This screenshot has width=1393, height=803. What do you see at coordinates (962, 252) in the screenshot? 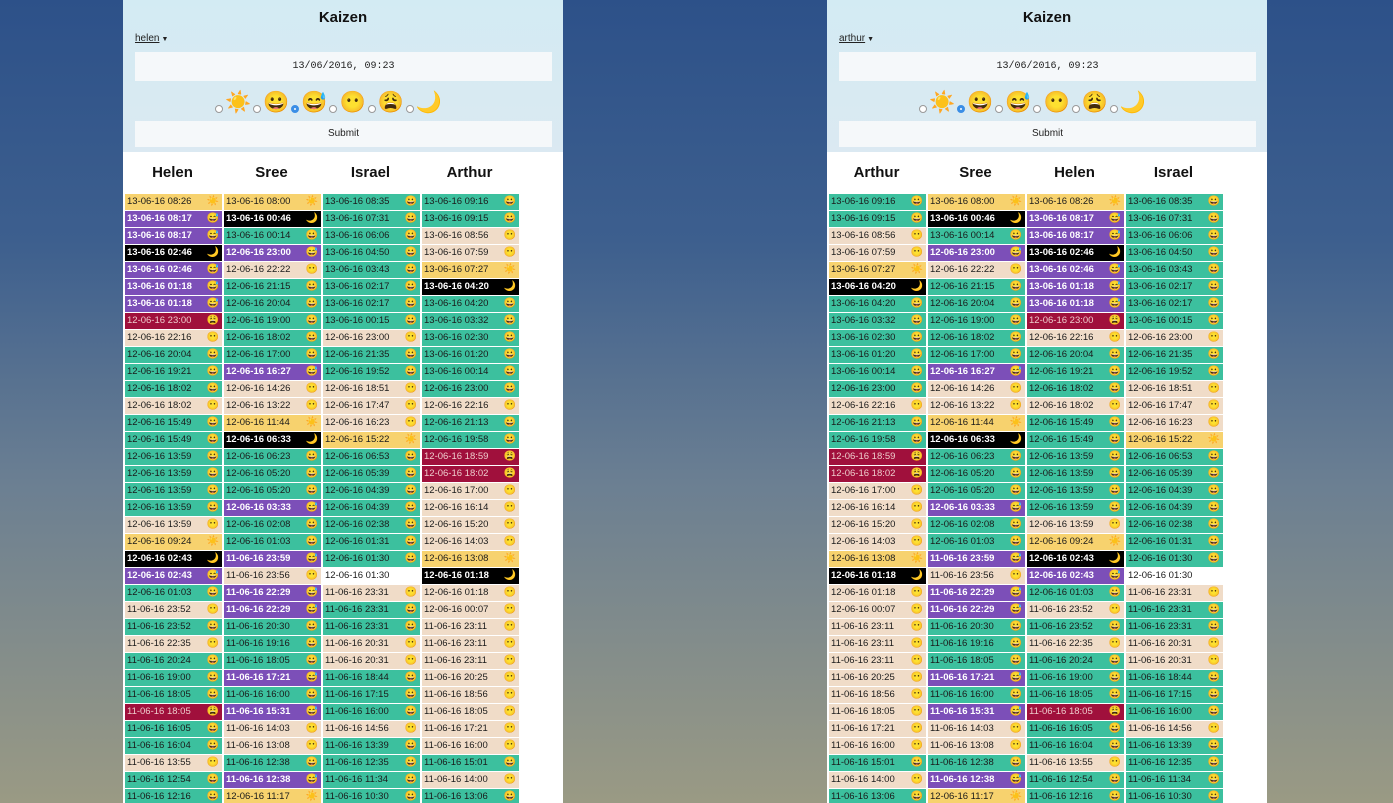
I see `entry-timestamp: 12-06-16 23:00` at bounding box center [962, 252].